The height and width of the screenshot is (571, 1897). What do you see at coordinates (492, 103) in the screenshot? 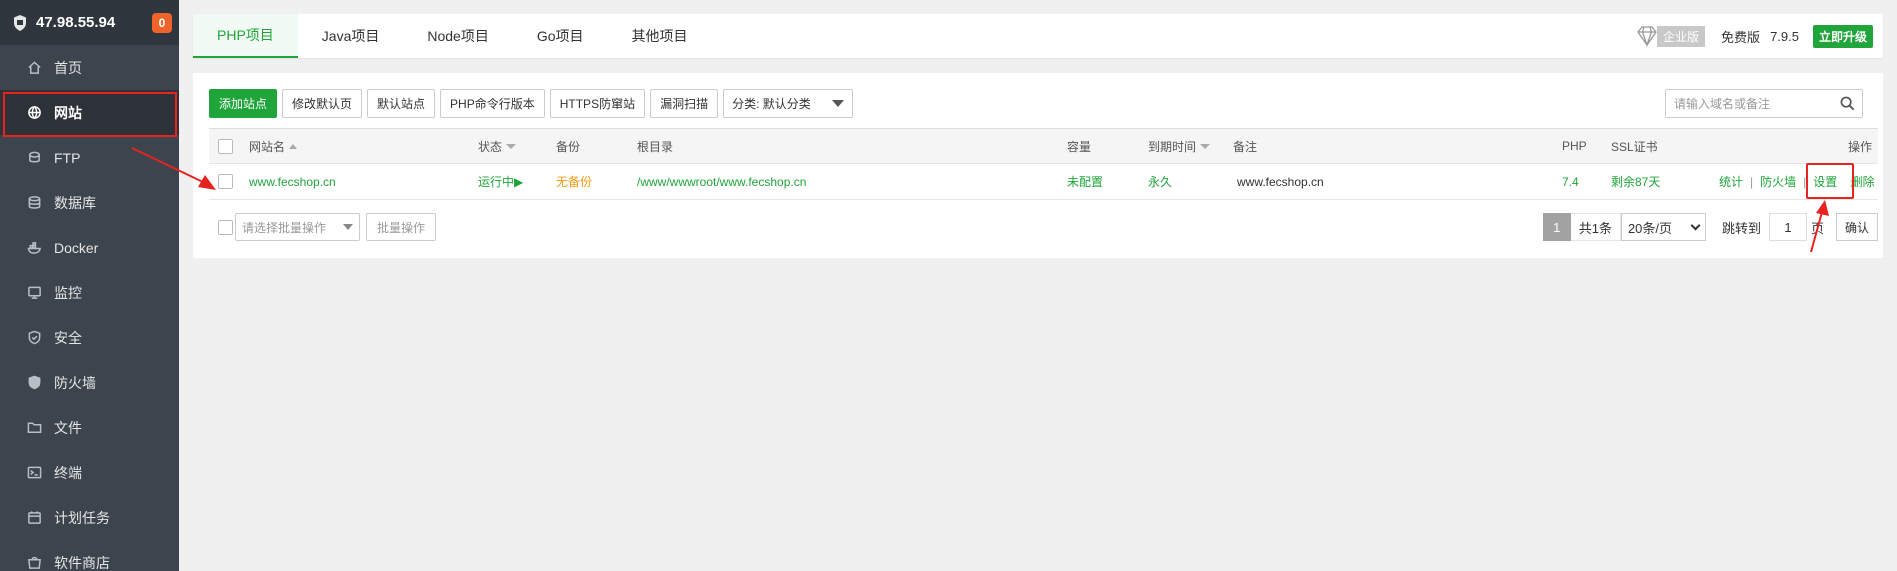
I see `php-cli-version-button: PHP命令行版本` at bounding box center [492, 103].